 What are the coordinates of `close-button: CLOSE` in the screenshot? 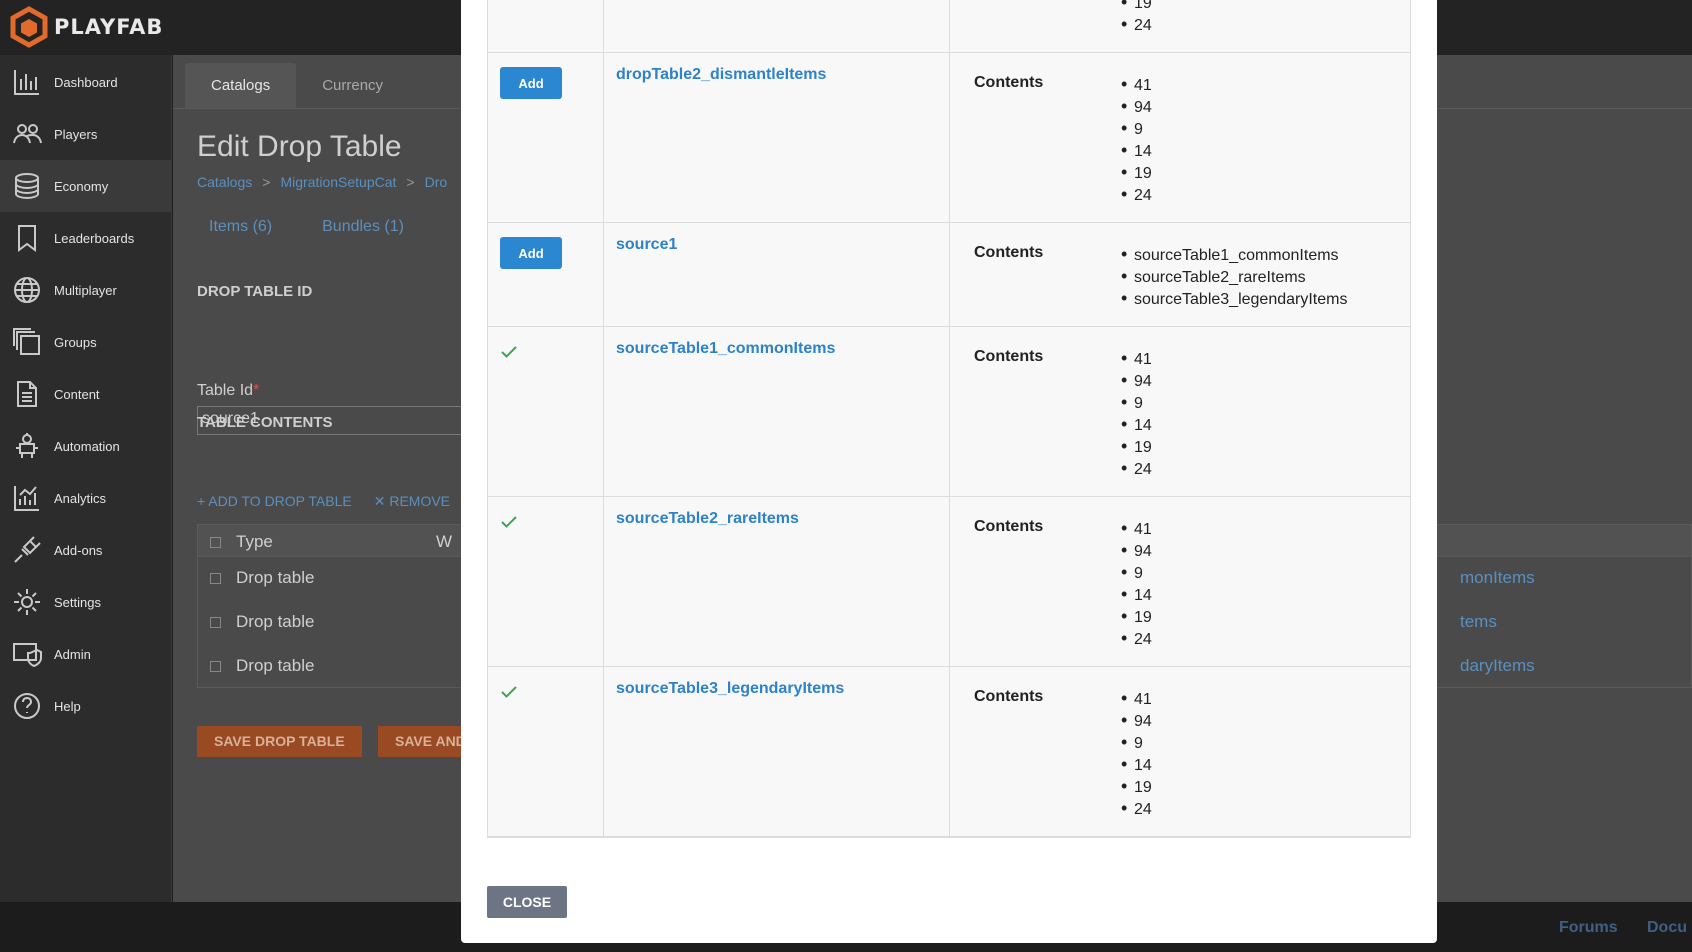 It's located at (527, 902).